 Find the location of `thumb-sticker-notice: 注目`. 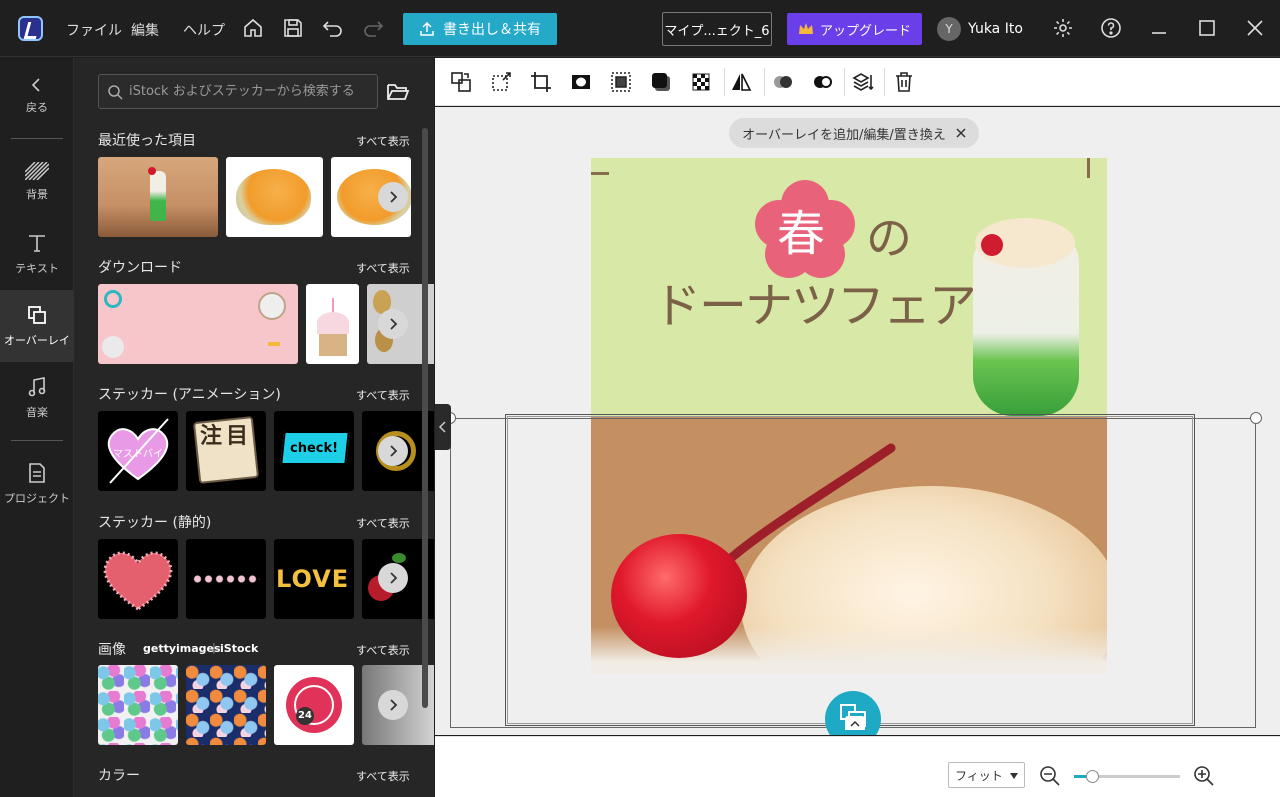

thumb-sticker-notice: 注目 is located at coordinates (226, 451).